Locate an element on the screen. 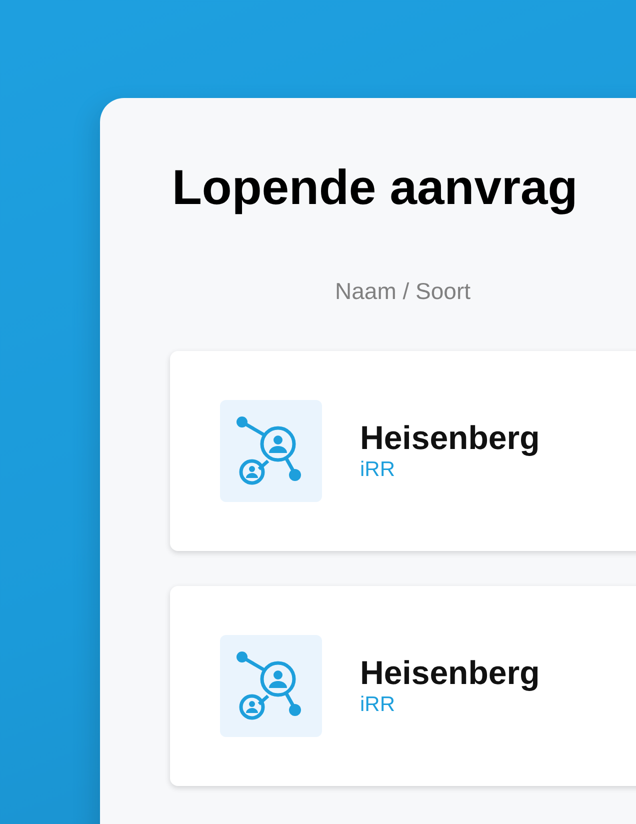  page-title: Lopende aanvrag is located at coordinates (375, 189).